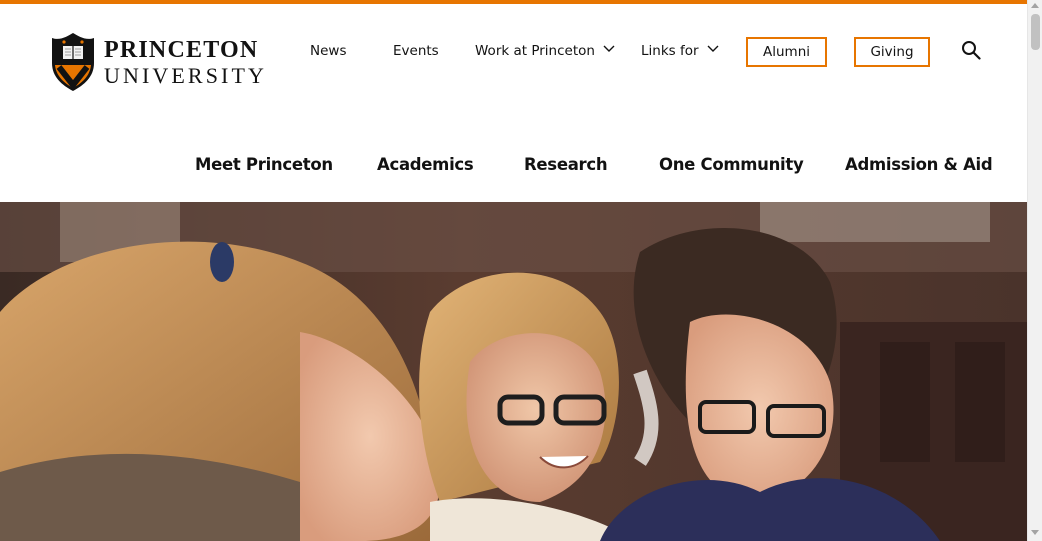 Image resolution: width=1042 pixels, height=541 pixels. What do you see at coordinates (416, 51) in the screenshot?
I see `nav-link-events: Events` at bounding box center [416, 51].